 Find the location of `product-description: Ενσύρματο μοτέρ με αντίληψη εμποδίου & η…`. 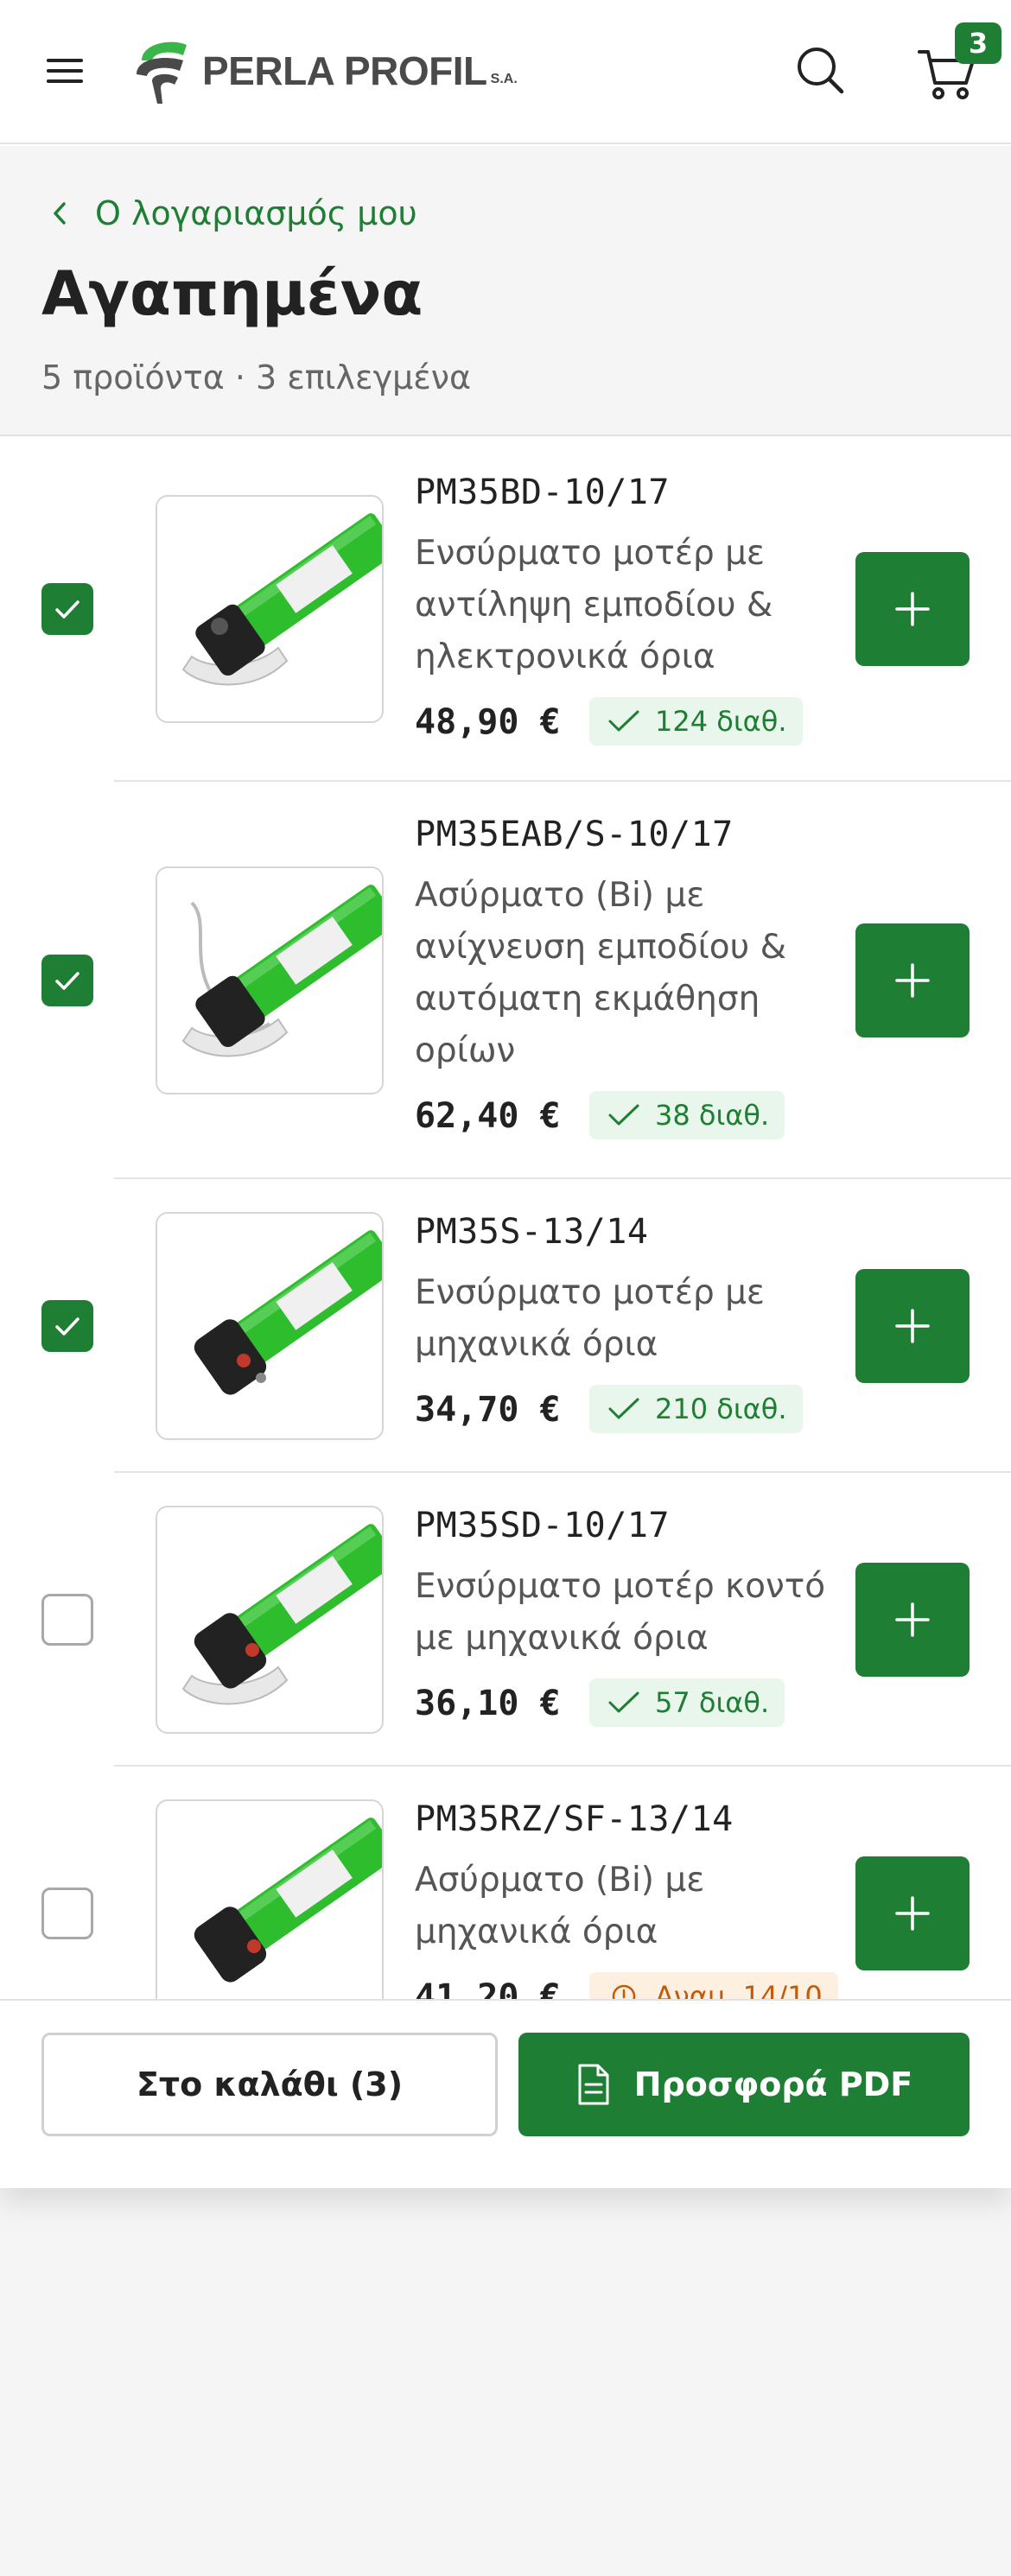

product-description: Ενσύρματο μοτέρ με αντίληψη εμποδίου & η… is located at coordinates (594, 605).